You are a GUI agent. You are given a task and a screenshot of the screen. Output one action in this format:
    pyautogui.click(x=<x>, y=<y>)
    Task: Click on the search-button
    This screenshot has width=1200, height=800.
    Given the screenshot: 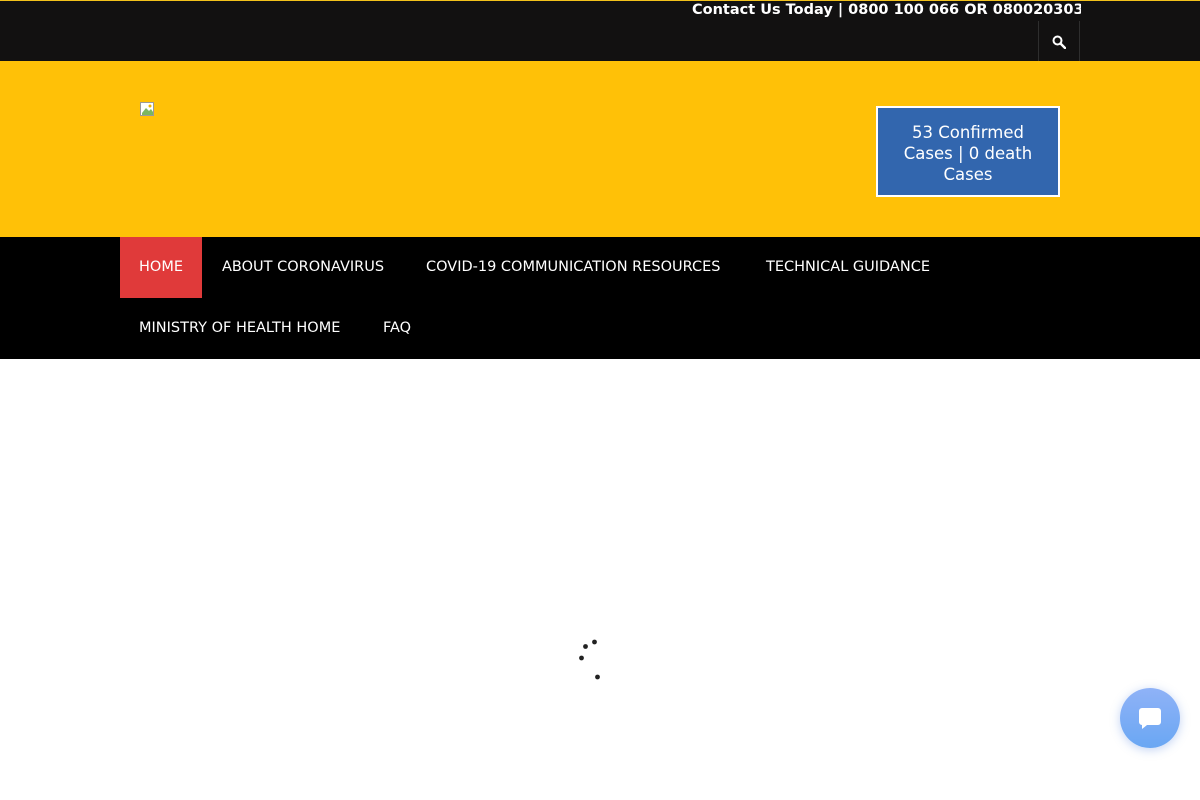 What is the action you would take?
    pyautogui.click(x=1059, y=41)
    